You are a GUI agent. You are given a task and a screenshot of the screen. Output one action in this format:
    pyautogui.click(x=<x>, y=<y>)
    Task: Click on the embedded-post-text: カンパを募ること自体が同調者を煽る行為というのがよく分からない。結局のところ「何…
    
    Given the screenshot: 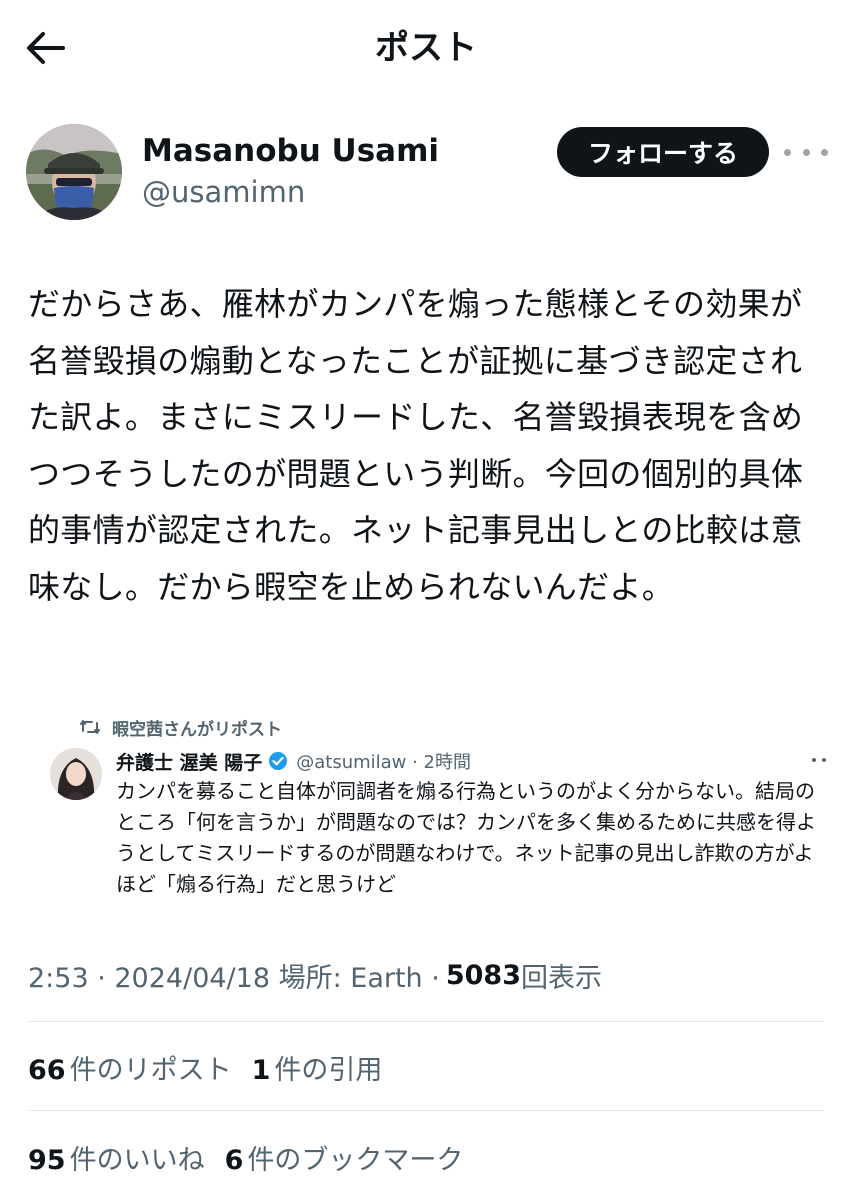 What is the action you would take?
    pyautogui.click(x=466, y=837)
    